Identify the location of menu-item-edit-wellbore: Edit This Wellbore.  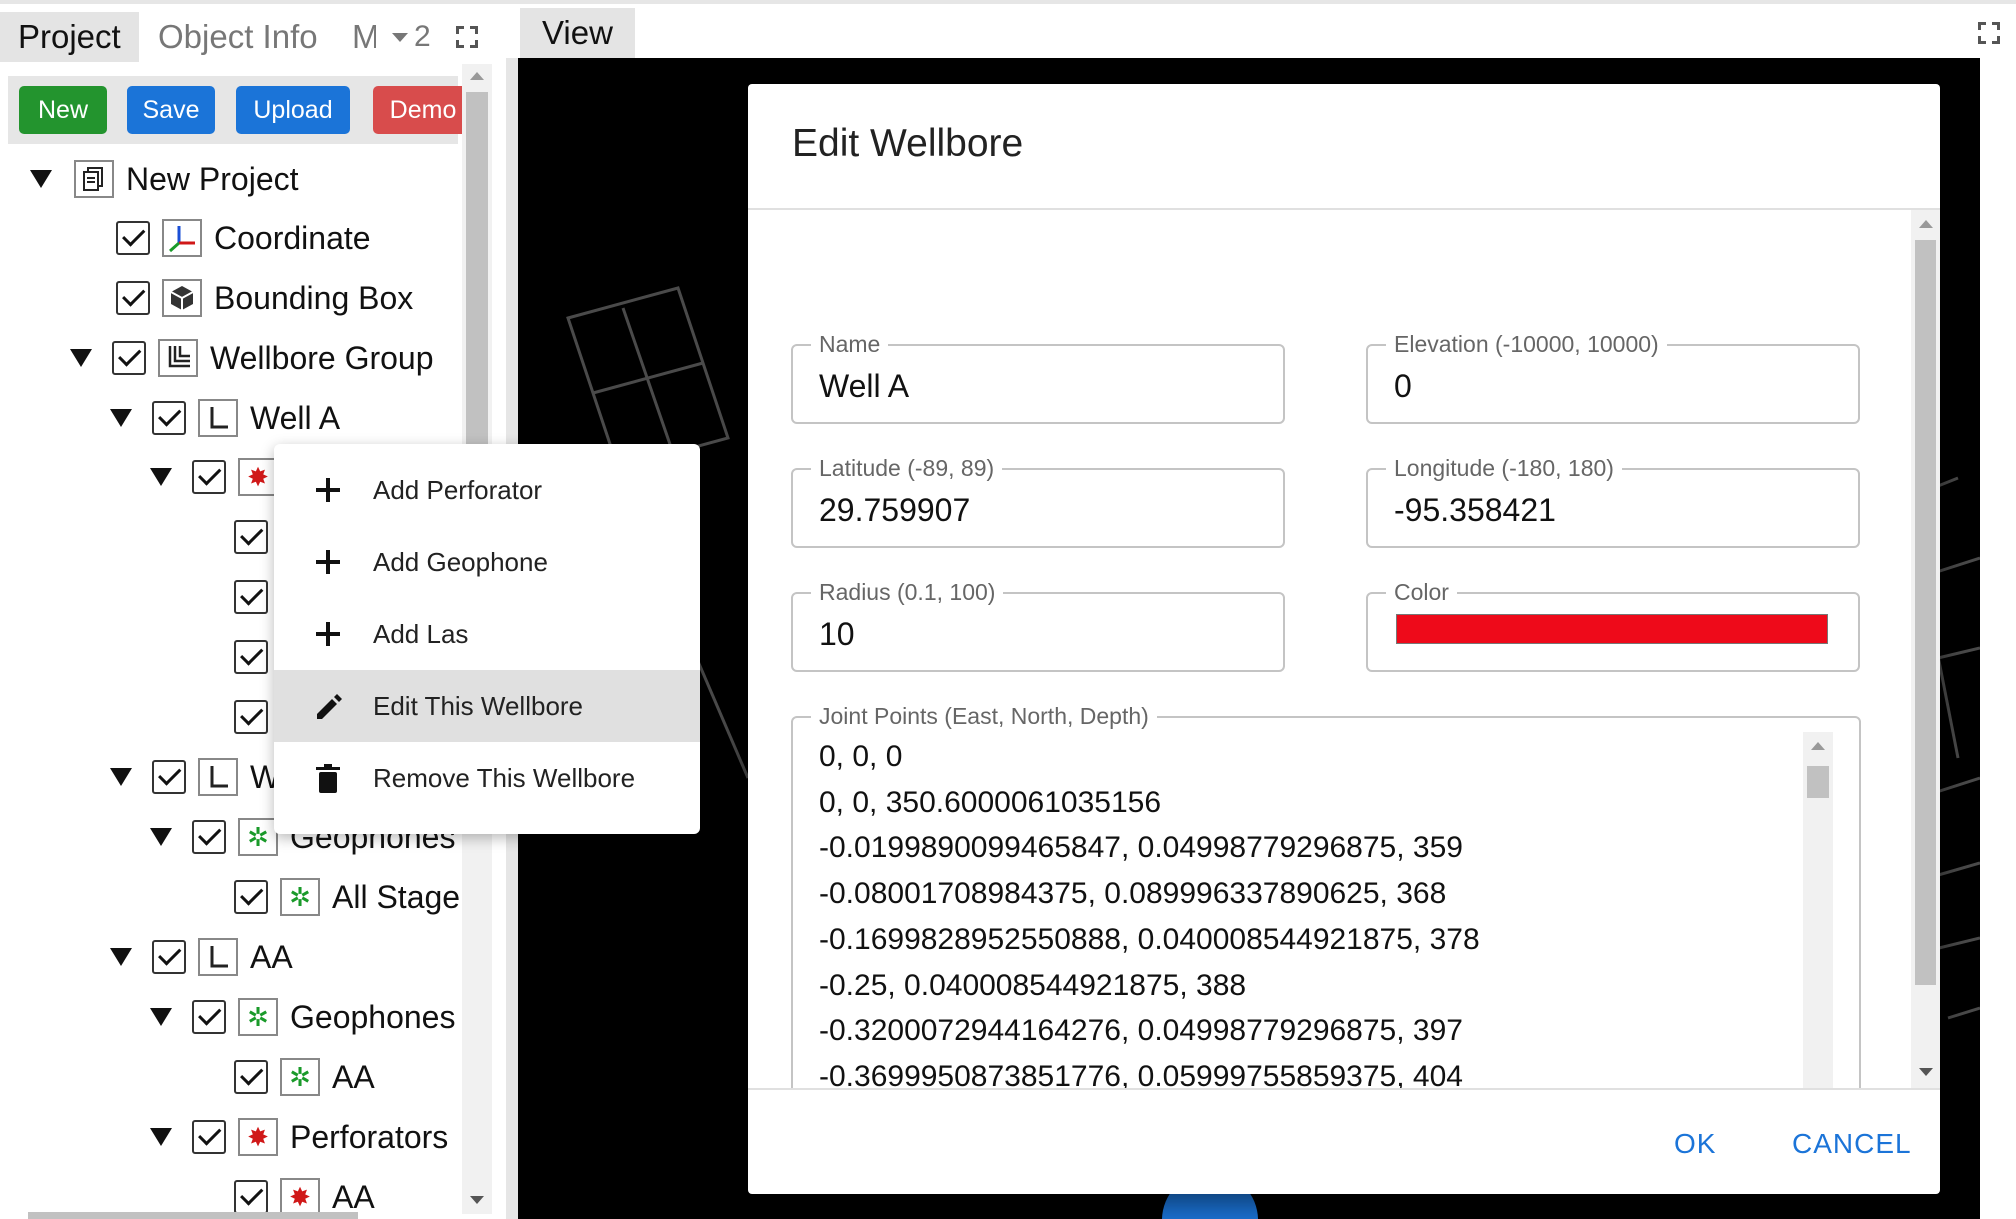
(487, 706).